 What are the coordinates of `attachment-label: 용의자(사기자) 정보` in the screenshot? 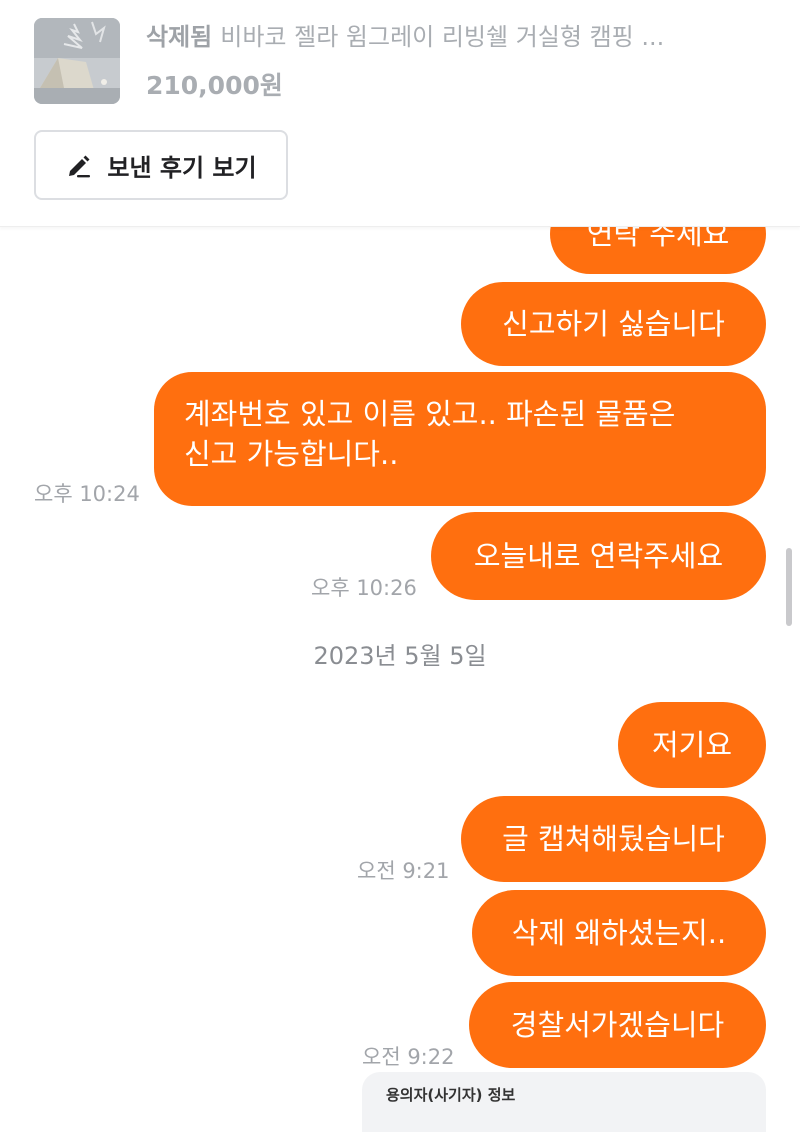 It's located at (451, 1095).